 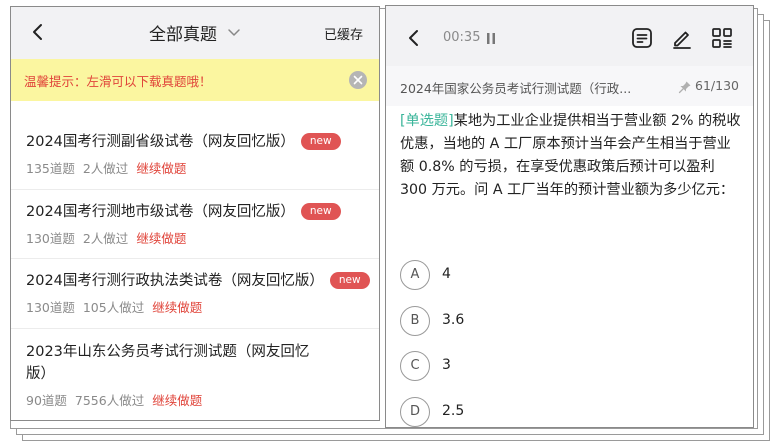 I want to click on option-a: A 4, so click(x=565, y=275).